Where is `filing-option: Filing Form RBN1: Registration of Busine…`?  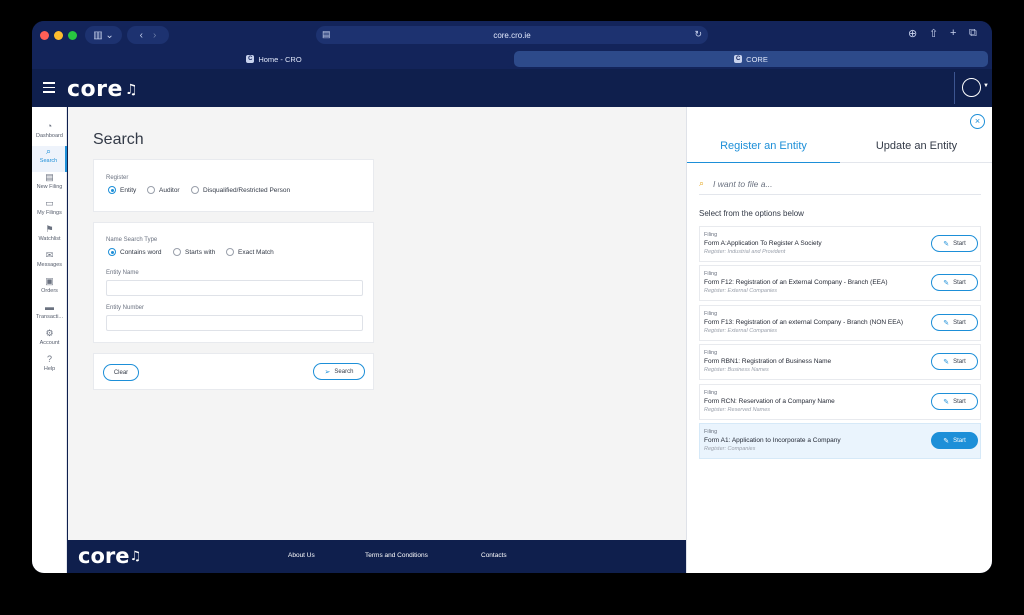
filing-option: Filing Form RBN1: Registration of Busine… is located at coordinates (840, 362).